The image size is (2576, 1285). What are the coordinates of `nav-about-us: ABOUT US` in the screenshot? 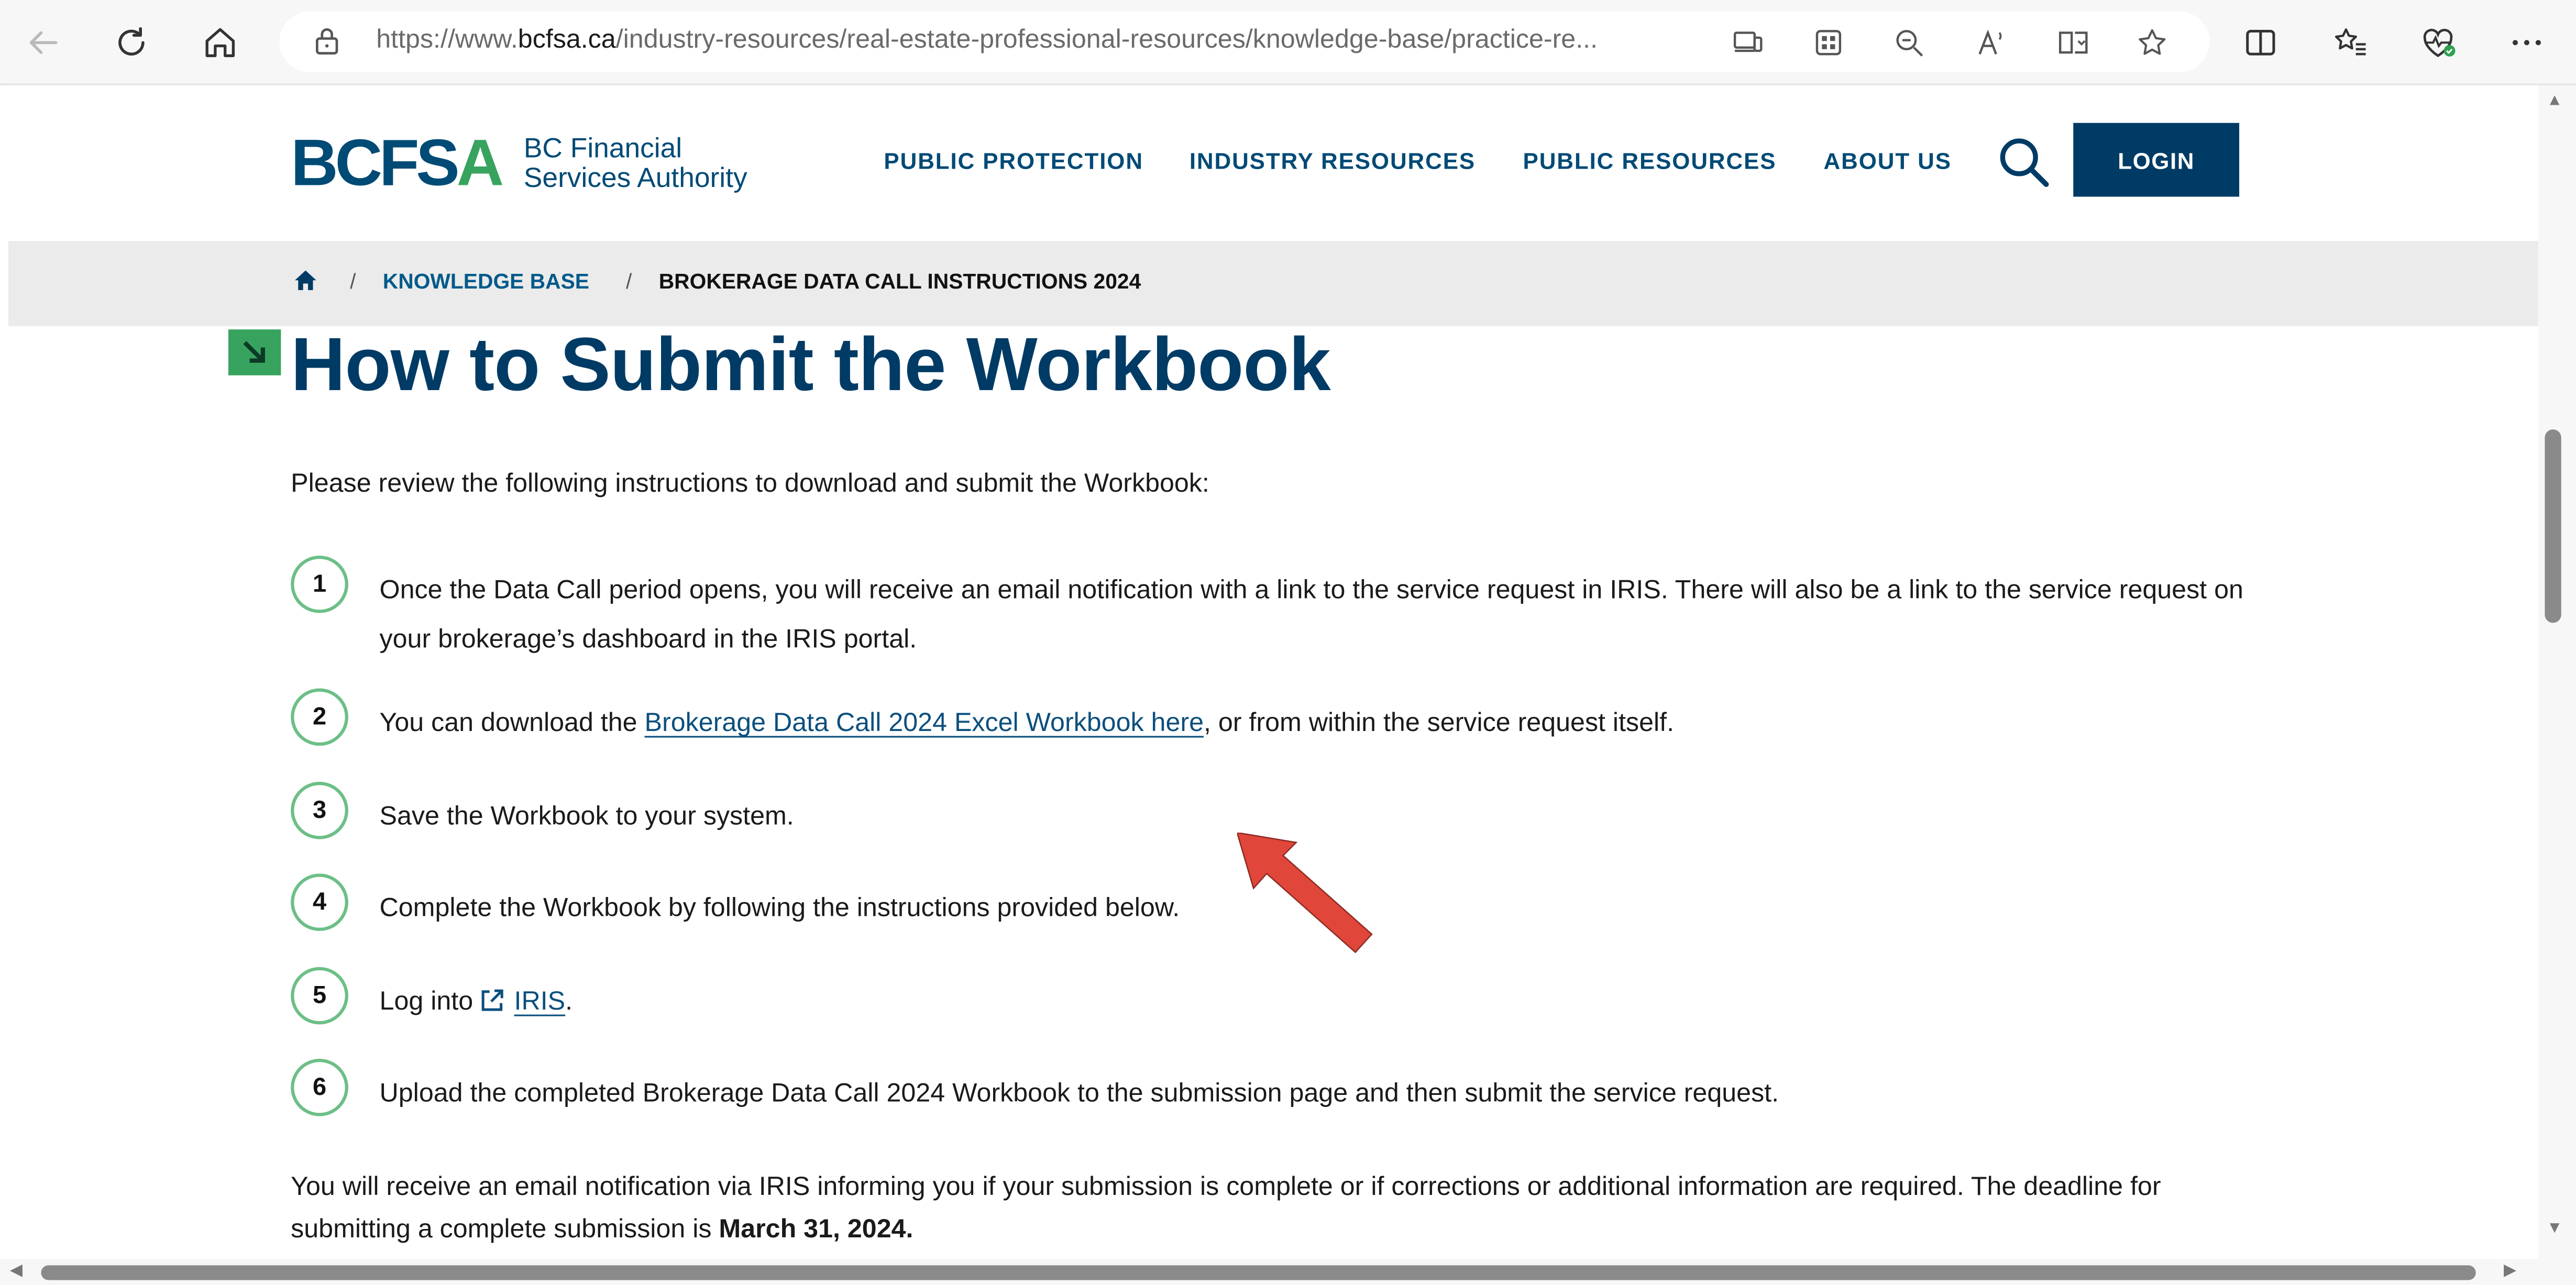 It's located at (1888, 161).